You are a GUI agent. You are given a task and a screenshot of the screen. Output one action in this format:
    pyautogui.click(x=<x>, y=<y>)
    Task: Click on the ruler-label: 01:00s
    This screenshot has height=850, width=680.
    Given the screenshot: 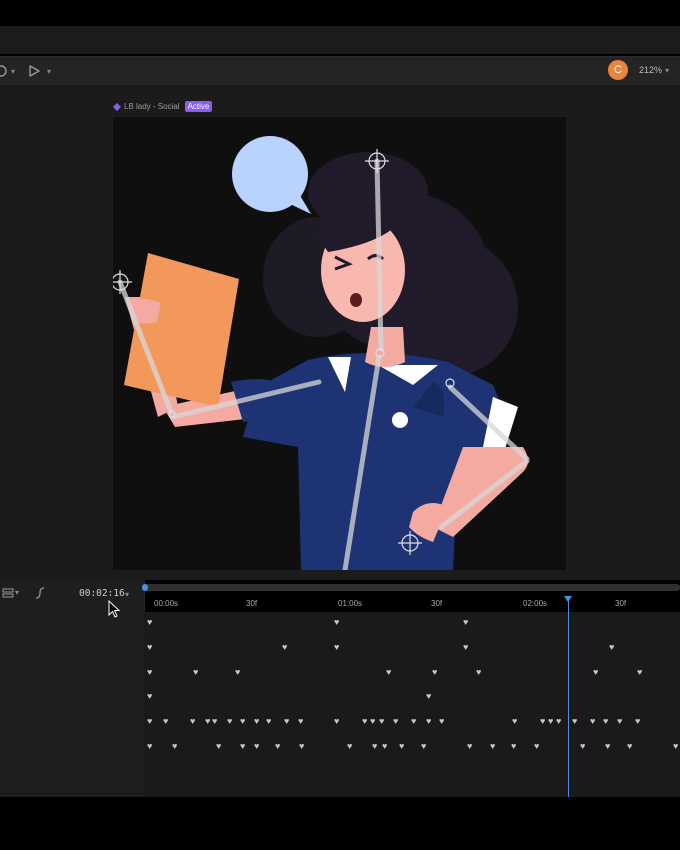 What is the action you would take?
    pyautogui.click(x=350, y=603)
    